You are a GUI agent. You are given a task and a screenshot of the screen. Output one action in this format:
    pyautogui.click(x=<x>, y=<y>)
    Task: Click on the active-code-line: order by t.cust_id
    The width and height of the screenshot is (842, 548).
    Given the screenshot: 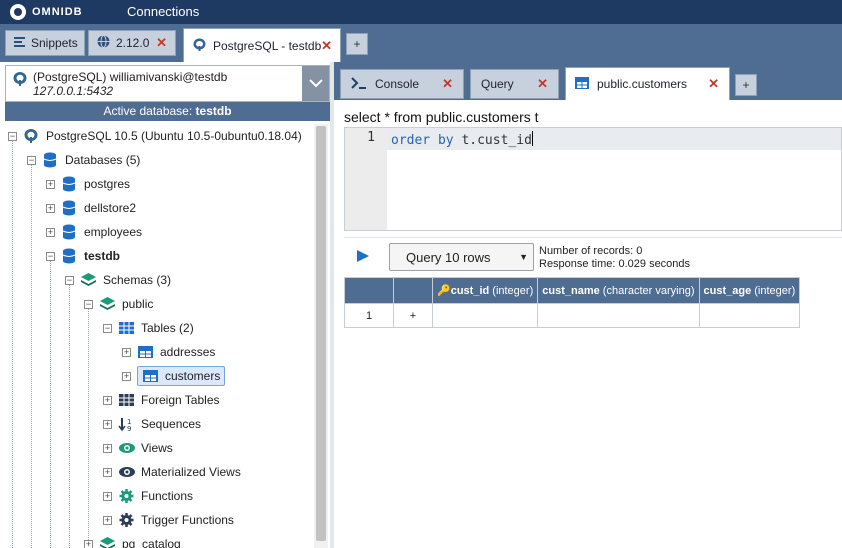 What is the action you would take?
    pyautogui.click(x=614, y=139)
    